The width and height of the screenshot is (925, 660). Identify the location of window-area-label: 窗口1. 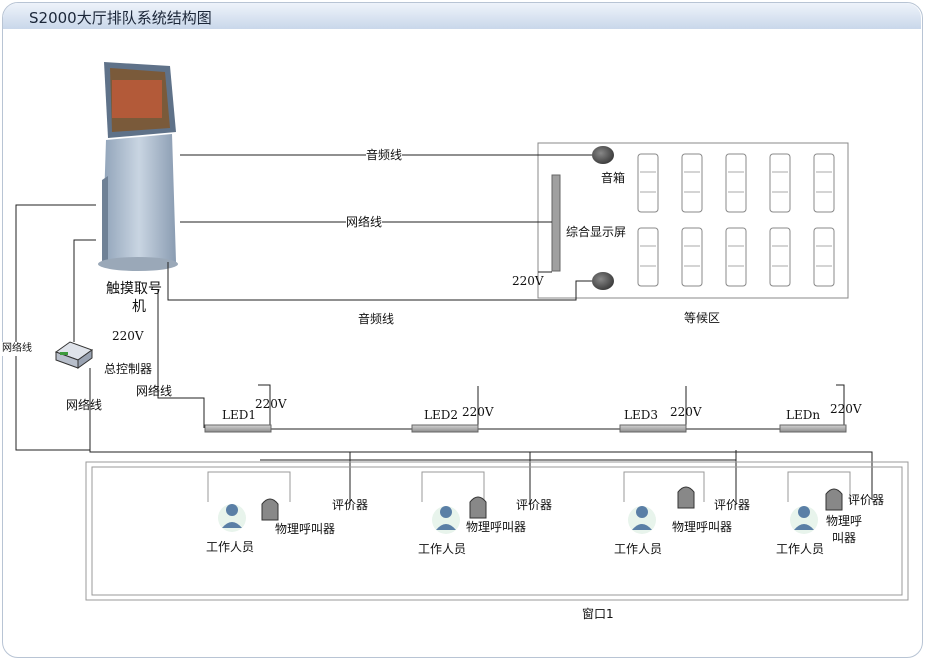
(598, 614).